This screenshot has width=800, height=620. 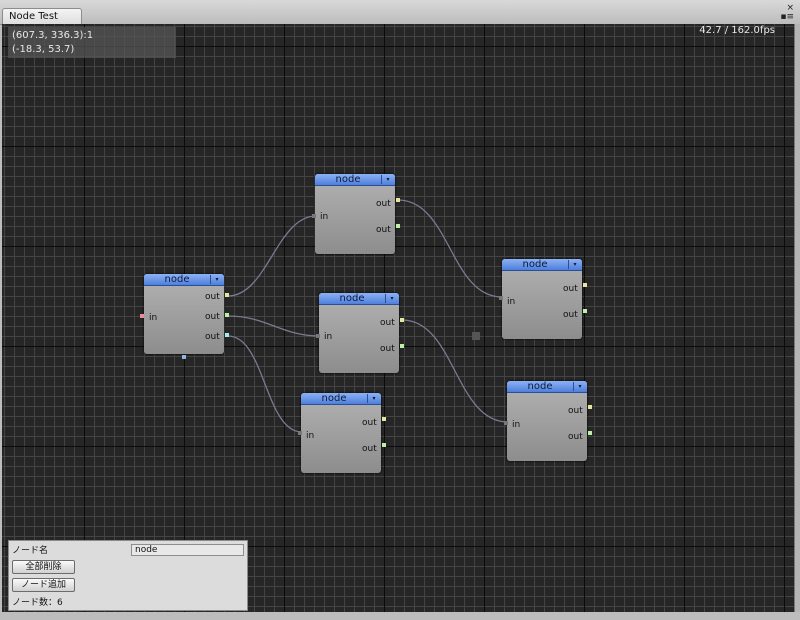 What do you see at coordinates (30, 551) in the screenshot?
I see `node-name-label: ノード名` at bounding box center [30, 551].